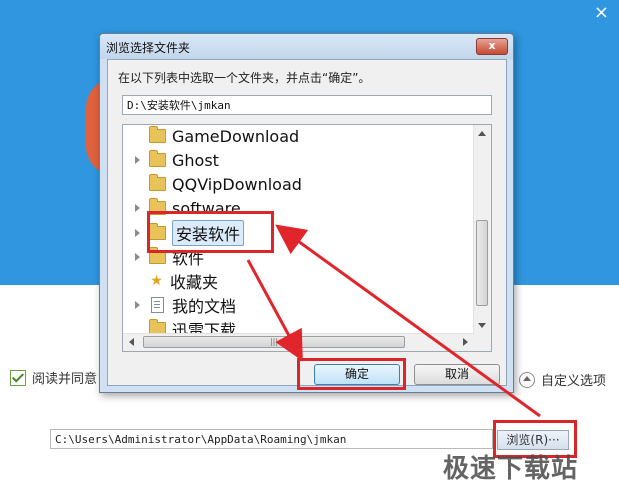 The image size is (619, 500). I want to click on horizontal-scroll-thumb: |||, so click(274, 342).